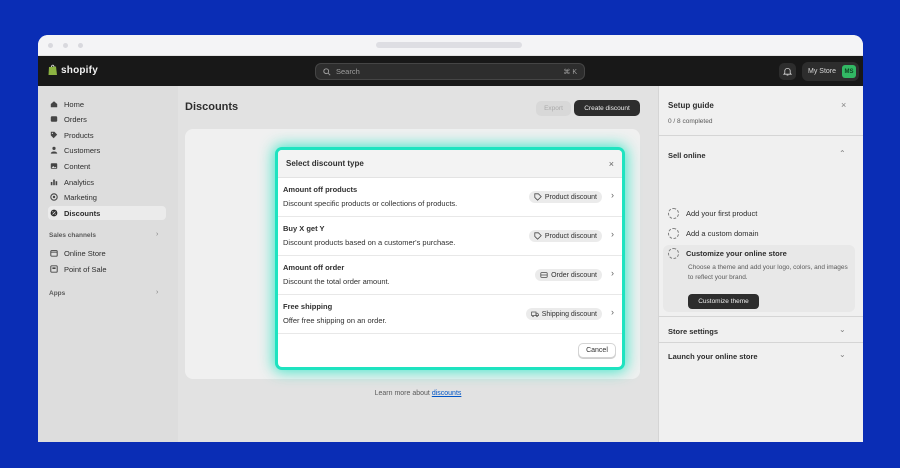 This screenshot has height=468, width=900. What do you see at coordinates (54, 213) in the screenshot?
I see `discount-icon` at bounding box center [54, 213].